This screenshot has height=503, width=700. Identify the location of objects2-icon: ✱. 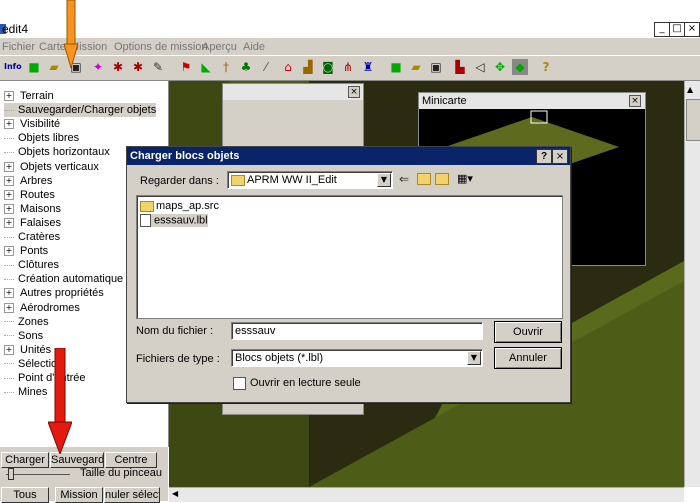
(138, 67).